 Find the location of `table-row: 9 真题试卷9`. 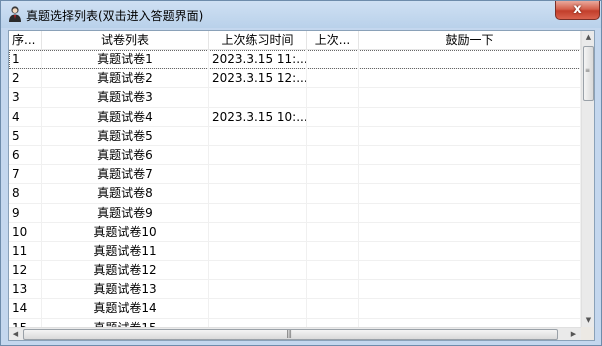

table-row: 9 真题试卷9 is located at coordinates (295, 213).